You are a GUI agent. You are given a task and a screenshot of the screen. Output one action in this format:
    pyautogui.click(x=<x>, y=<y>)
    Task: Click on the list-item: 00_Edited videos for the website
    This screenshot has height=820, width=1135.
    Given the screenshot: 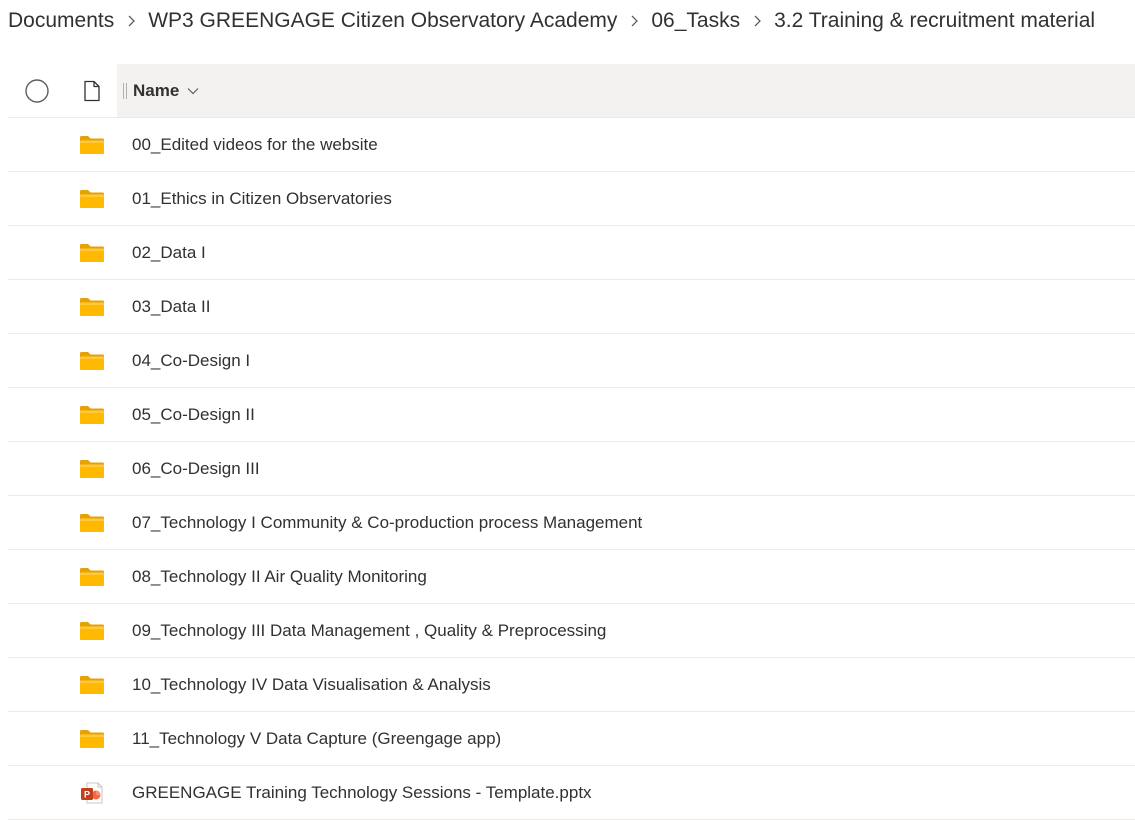 What is the action you would take?
    pyautogui.click(x=571, y=145)
    